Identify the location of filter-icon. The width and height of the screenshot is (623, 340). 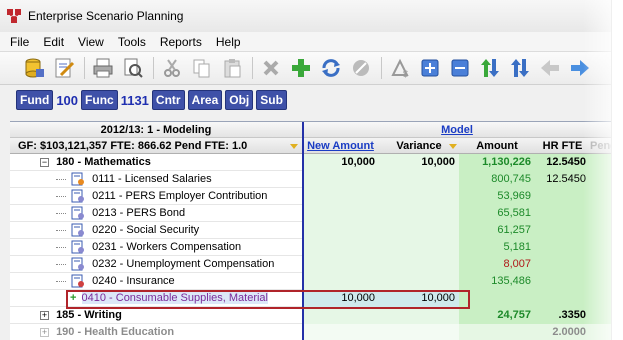
(294, 146).